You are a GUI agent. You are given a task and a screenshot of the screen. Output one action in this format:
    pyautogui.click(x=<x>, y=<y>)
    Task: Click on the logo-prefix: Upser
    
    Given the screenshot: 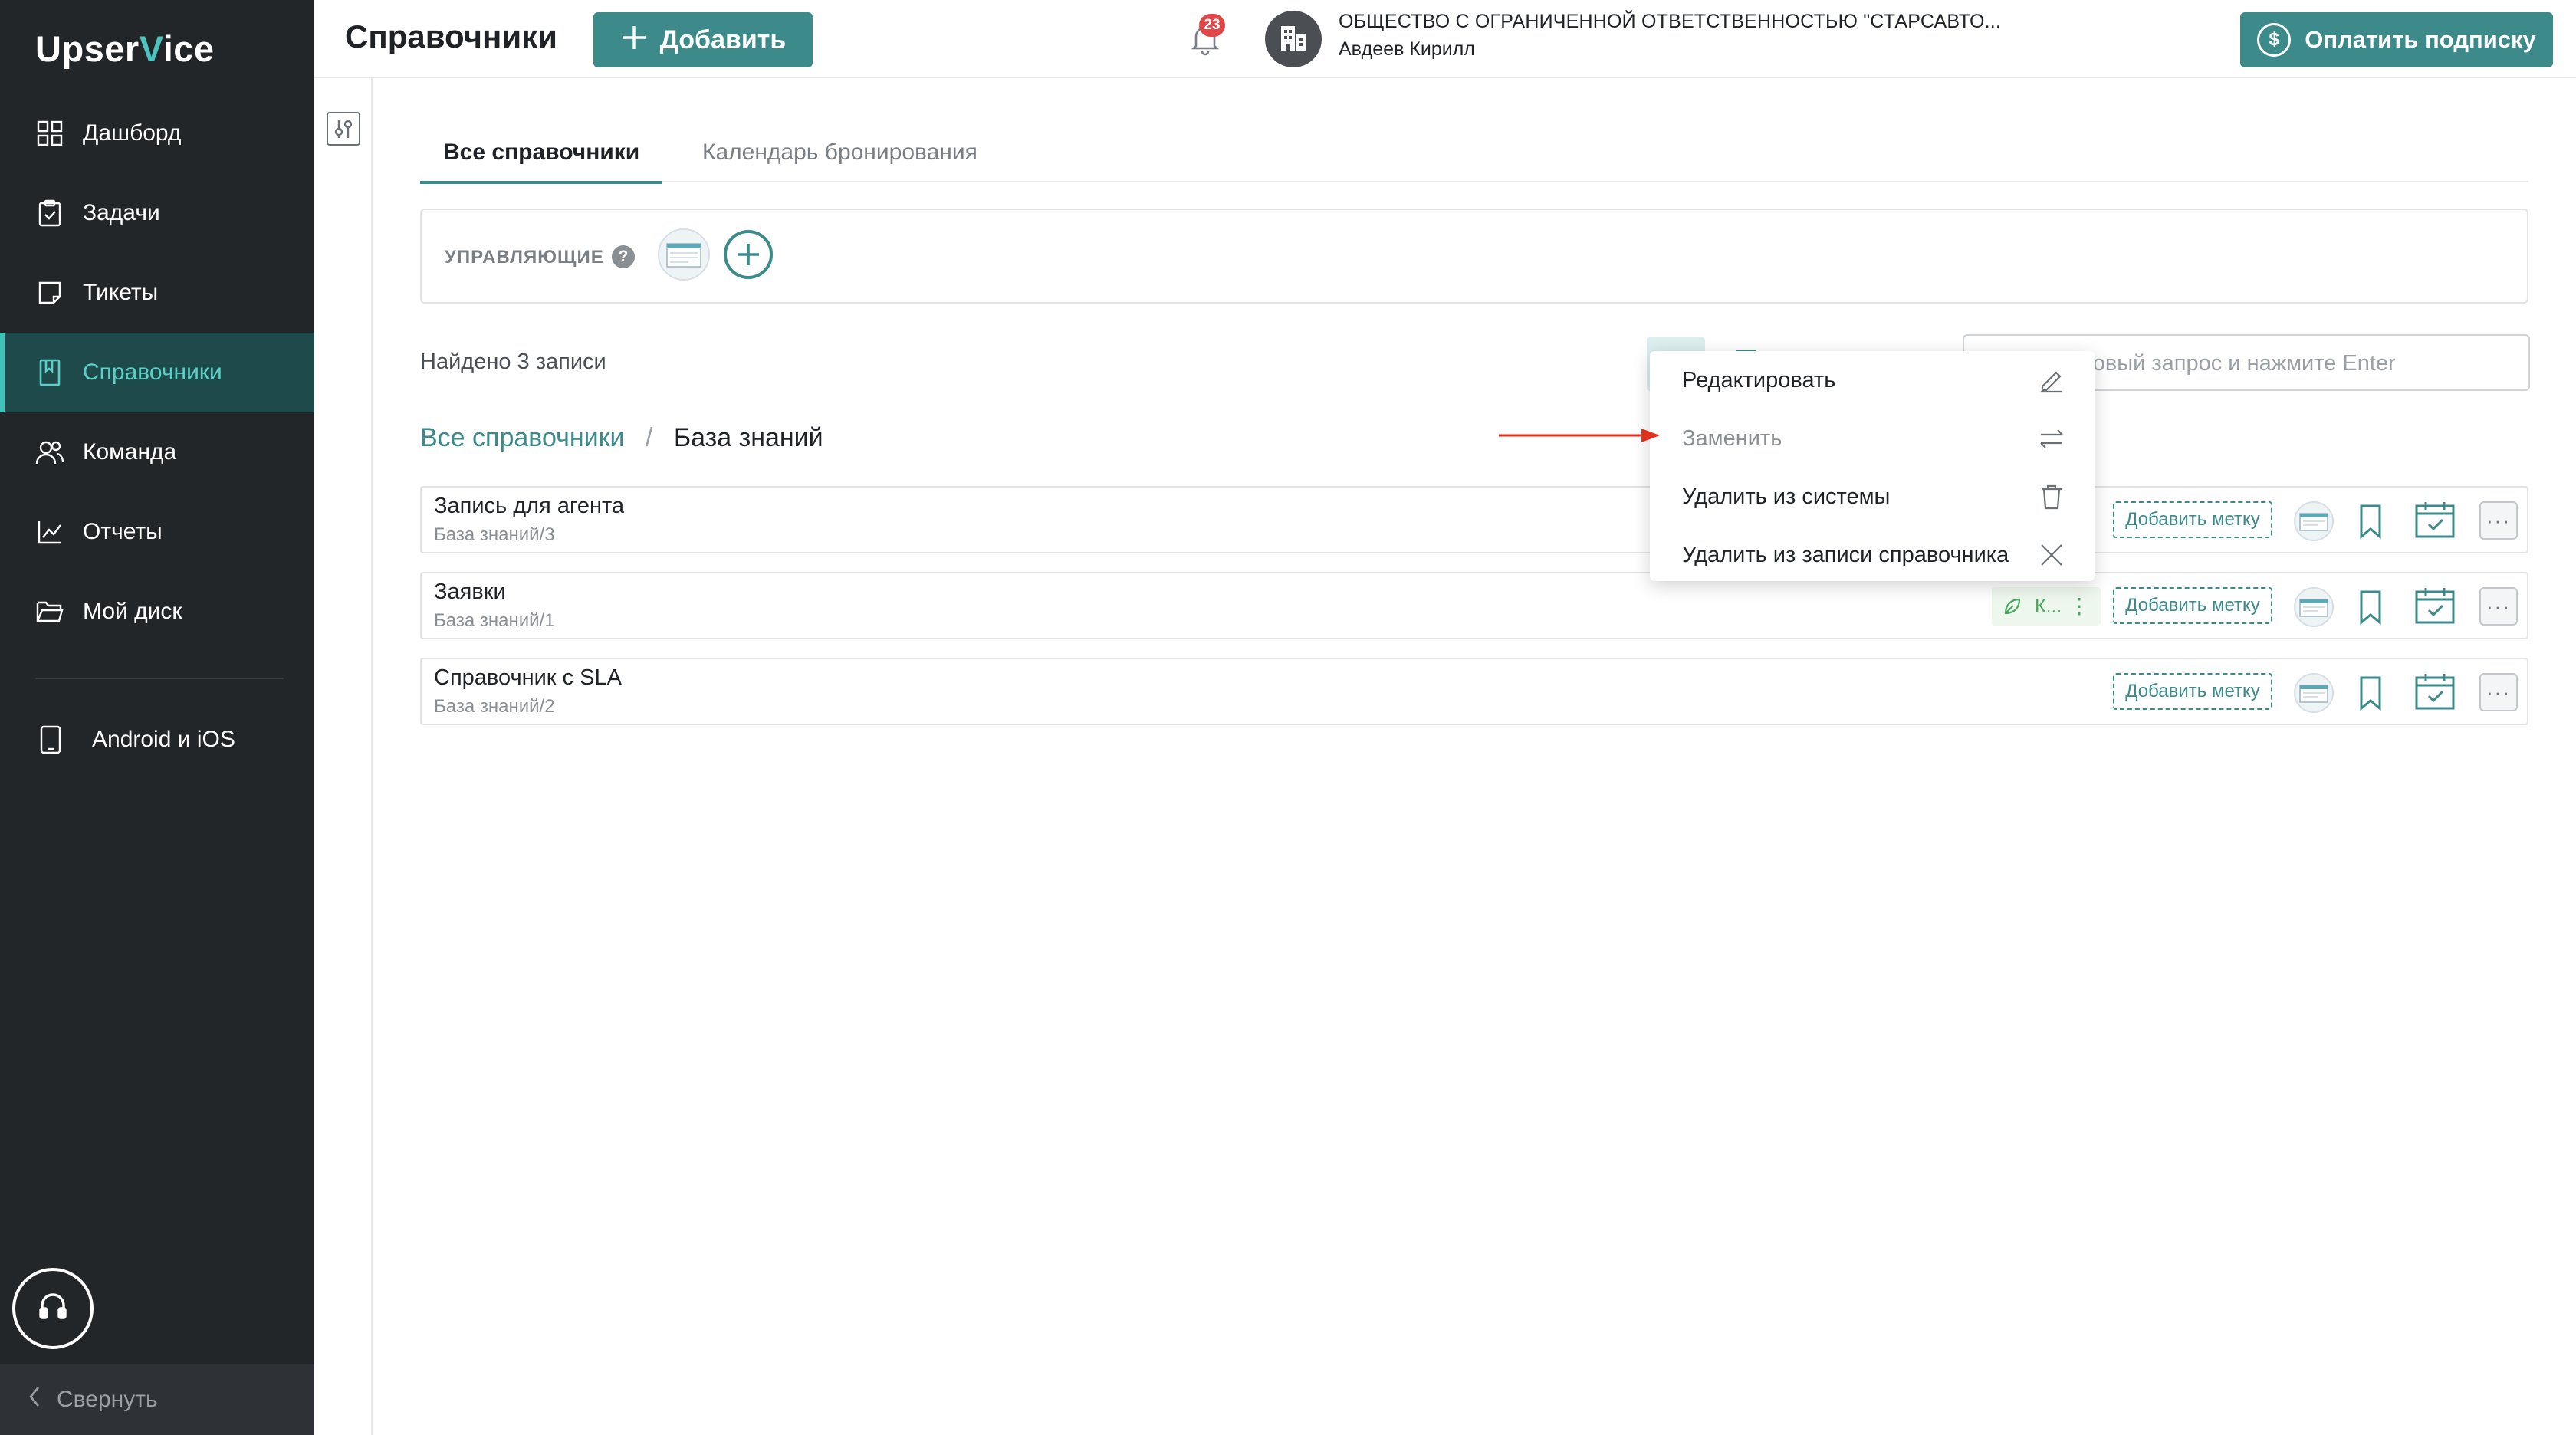 What is the action you would take?
    pyautogui.click(x=88, y=49)
    